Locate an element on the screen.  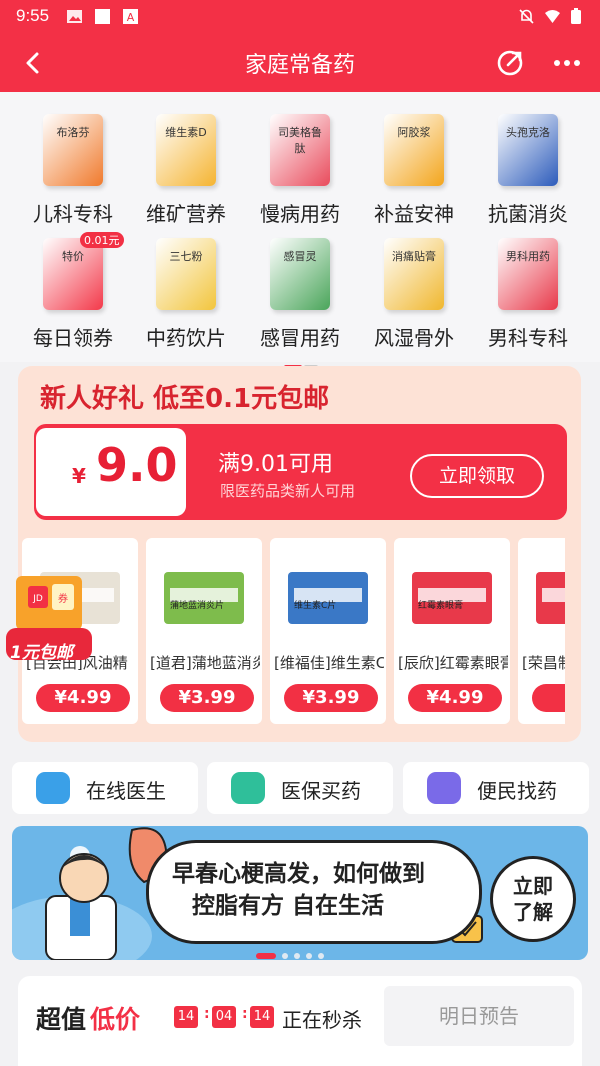
service-button: 医保买药 is located at coordinates (300, 788).